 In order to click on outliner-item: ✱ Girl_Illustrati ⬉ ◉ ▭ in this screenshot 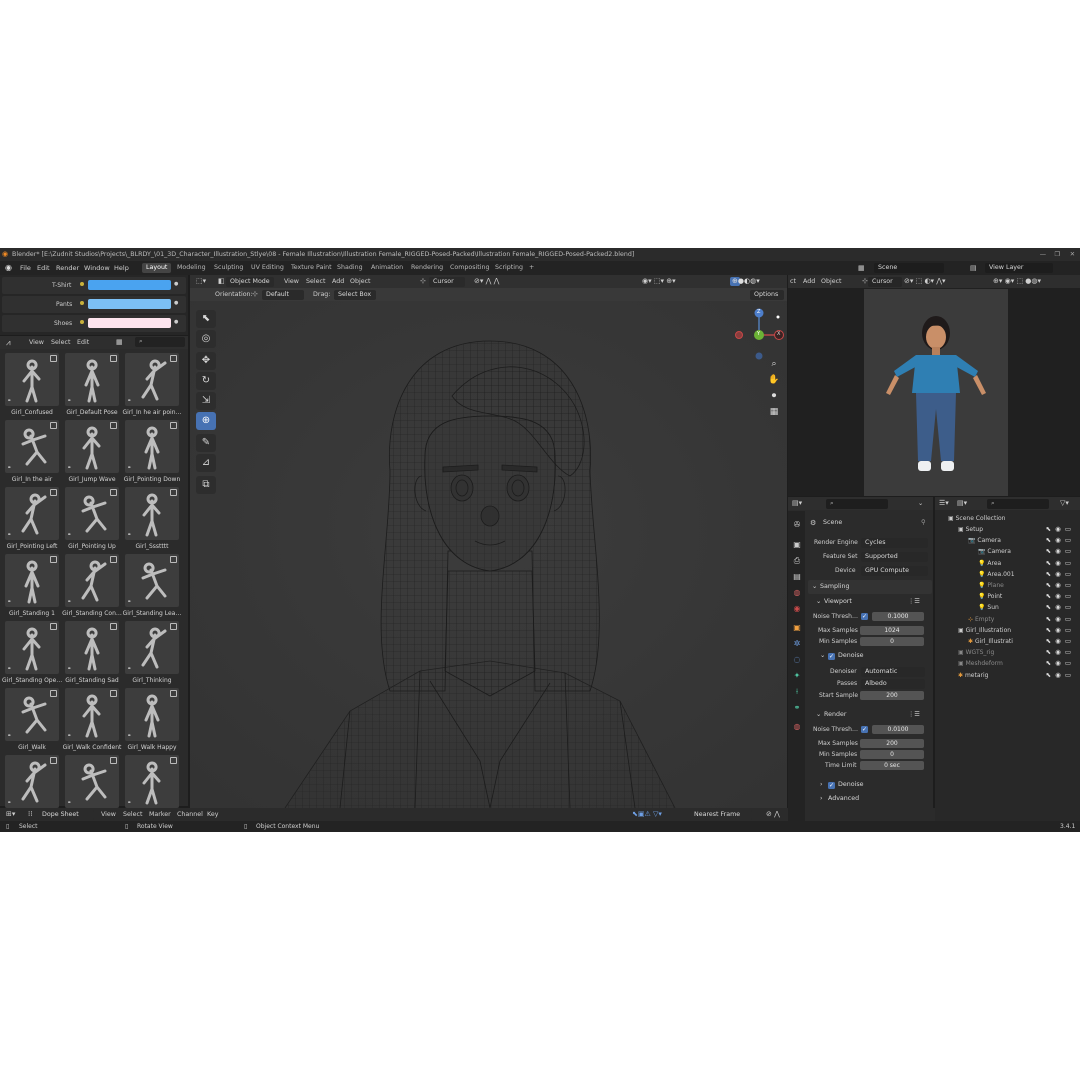, I will do `click(1012, 641)`.